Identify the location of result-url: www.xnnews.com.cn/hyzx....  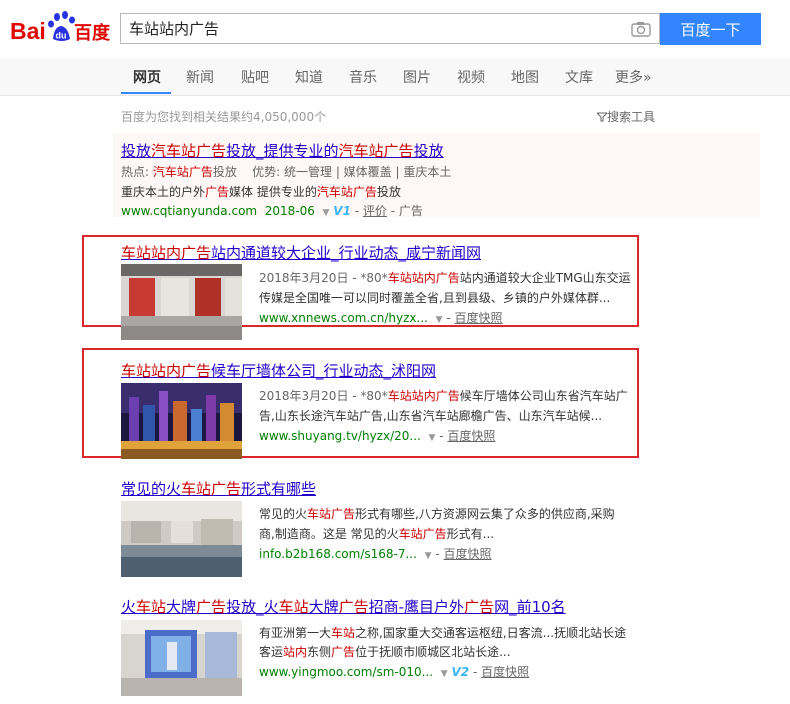
(343, 318).